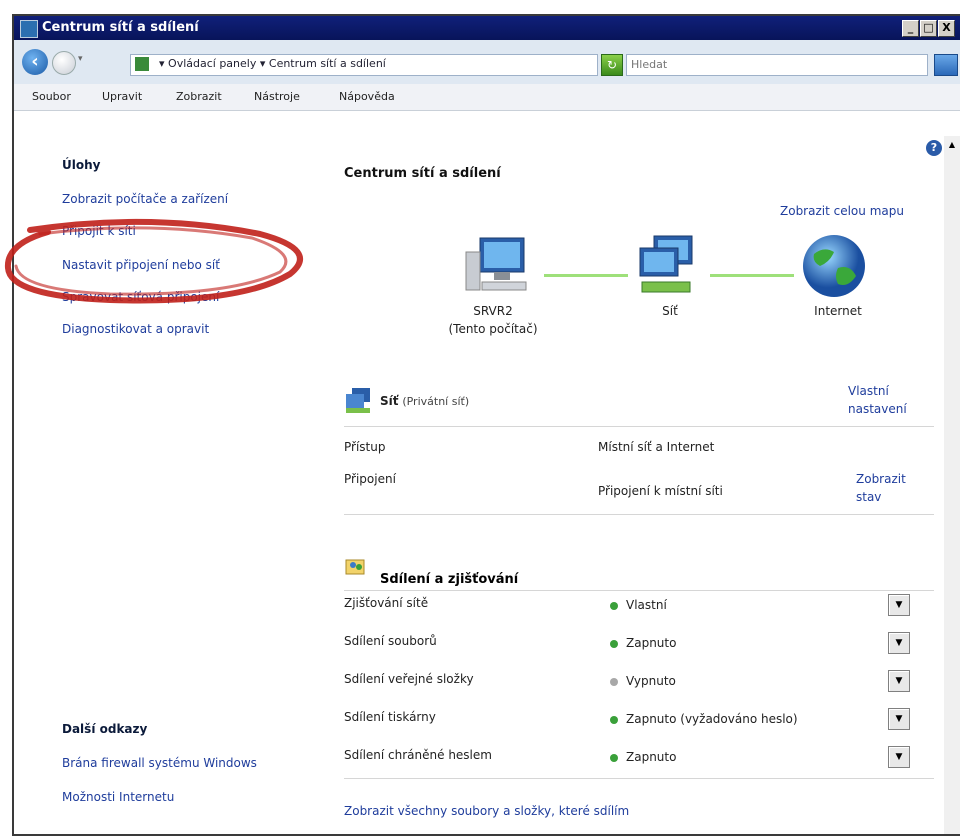 Image resolution: width=962 pixels, height=836 pixels. I want to click on internet-node-label: Internet, so click(838, 311).